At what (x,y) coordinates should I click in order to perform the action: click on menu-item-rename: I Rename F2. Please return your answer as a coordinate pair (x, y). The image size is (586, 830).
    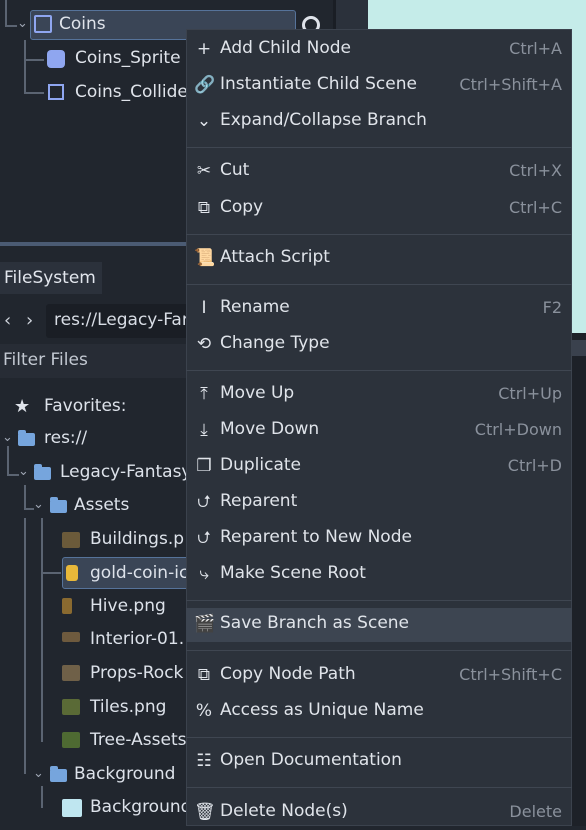
    Looking at the image, I should click on (379, 309).